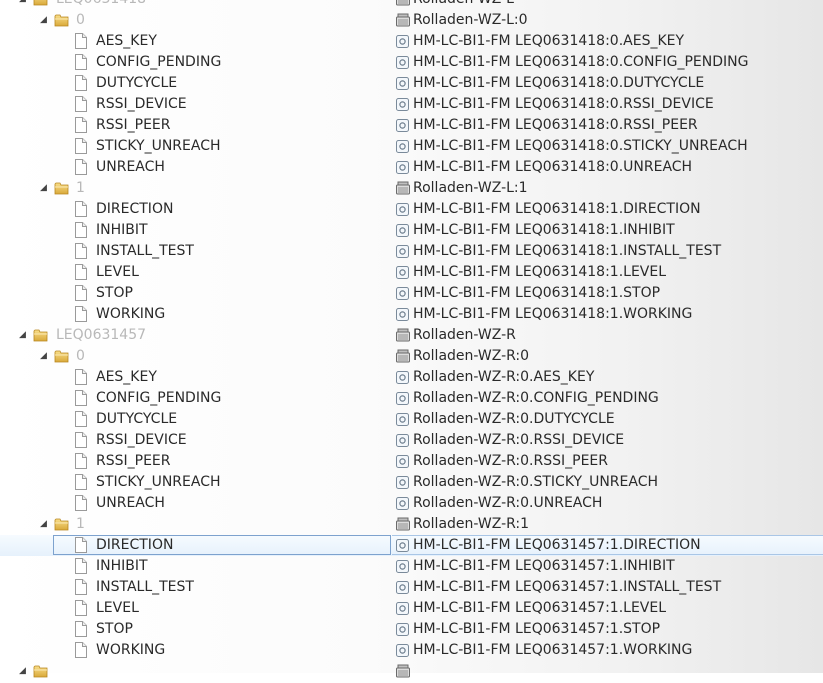 The image size is (823, 683). I want to click on object-name-cell: HM-LC-BI1-FM LEQ0631418:0.RSSI_DEVICE, so click(563, 104).